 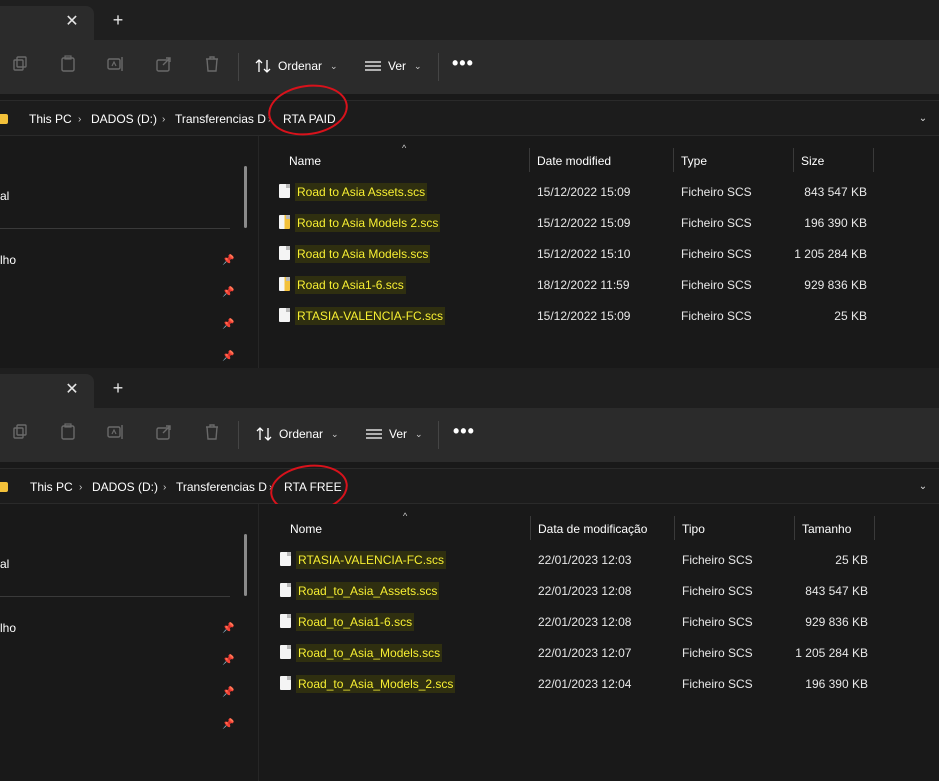 I want to click on file-size: 196 390 KB, so click(x=835, y=223).